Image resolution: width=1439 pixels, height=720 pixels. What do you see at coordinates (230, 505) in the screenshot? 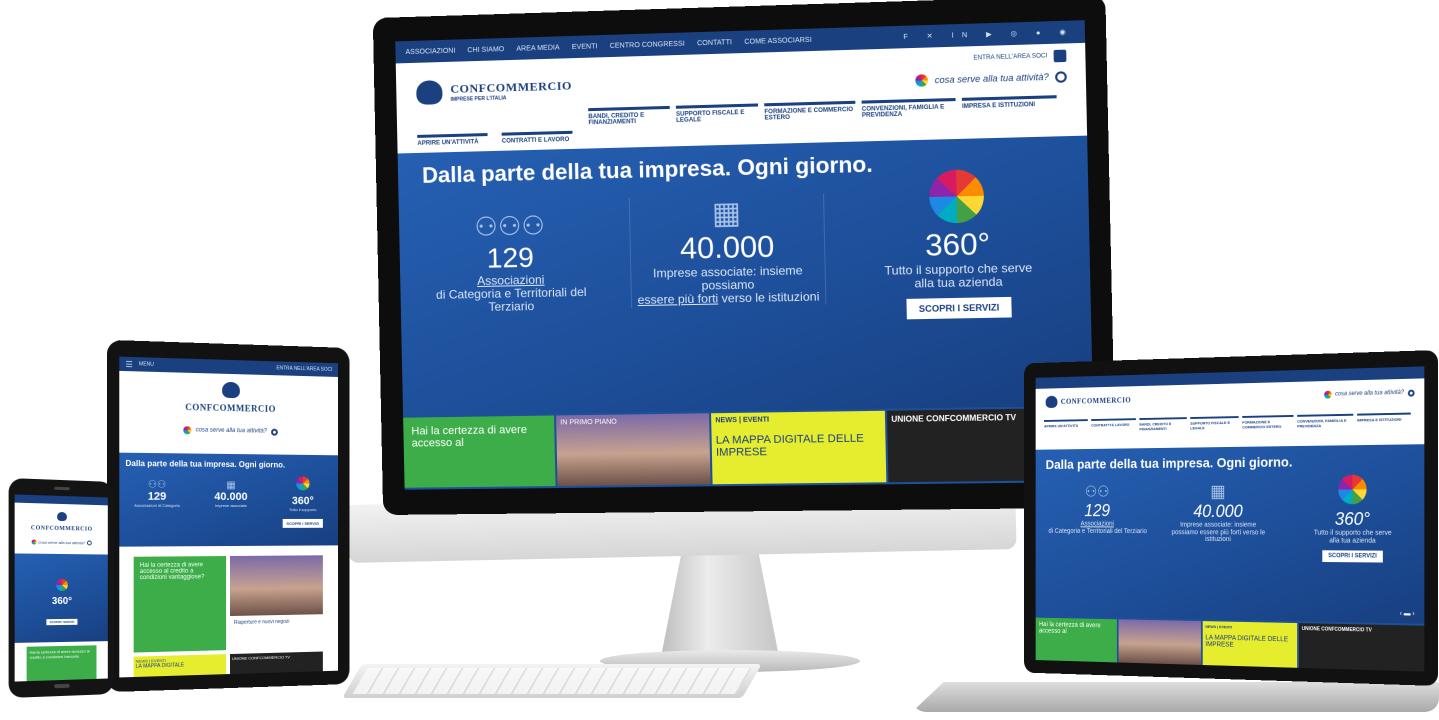
I see `stat-caption: Imprese associate` at bounding box center [230, 505].